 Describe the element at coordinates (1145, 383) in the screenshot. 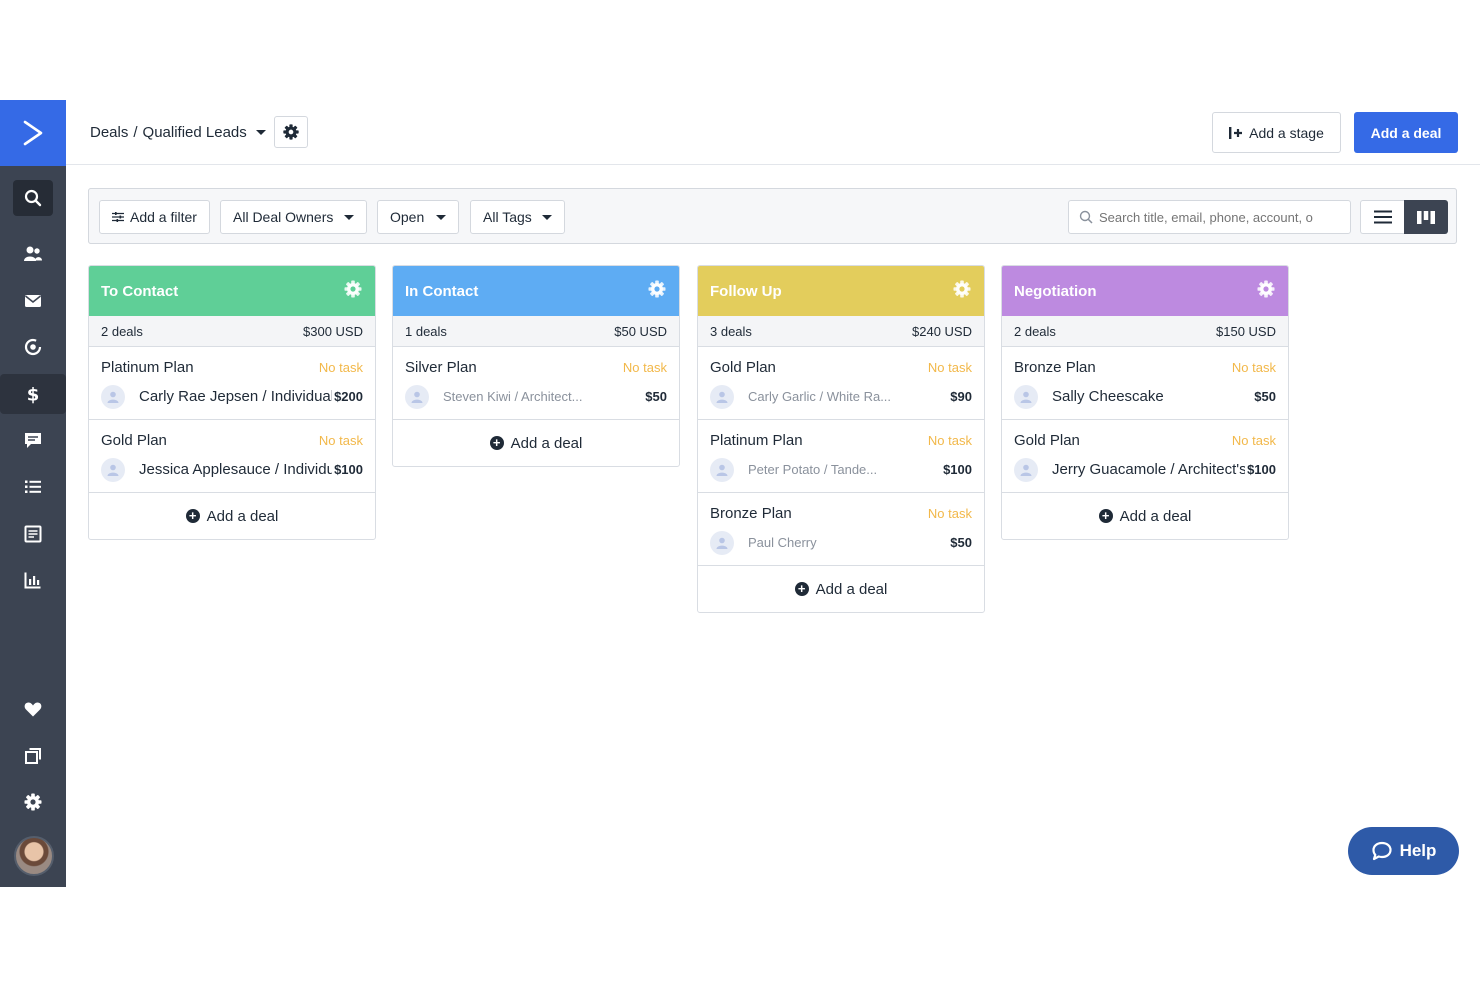

I see `deal-card: Bronze Plan No task Sally Cheescake $50` at that location.